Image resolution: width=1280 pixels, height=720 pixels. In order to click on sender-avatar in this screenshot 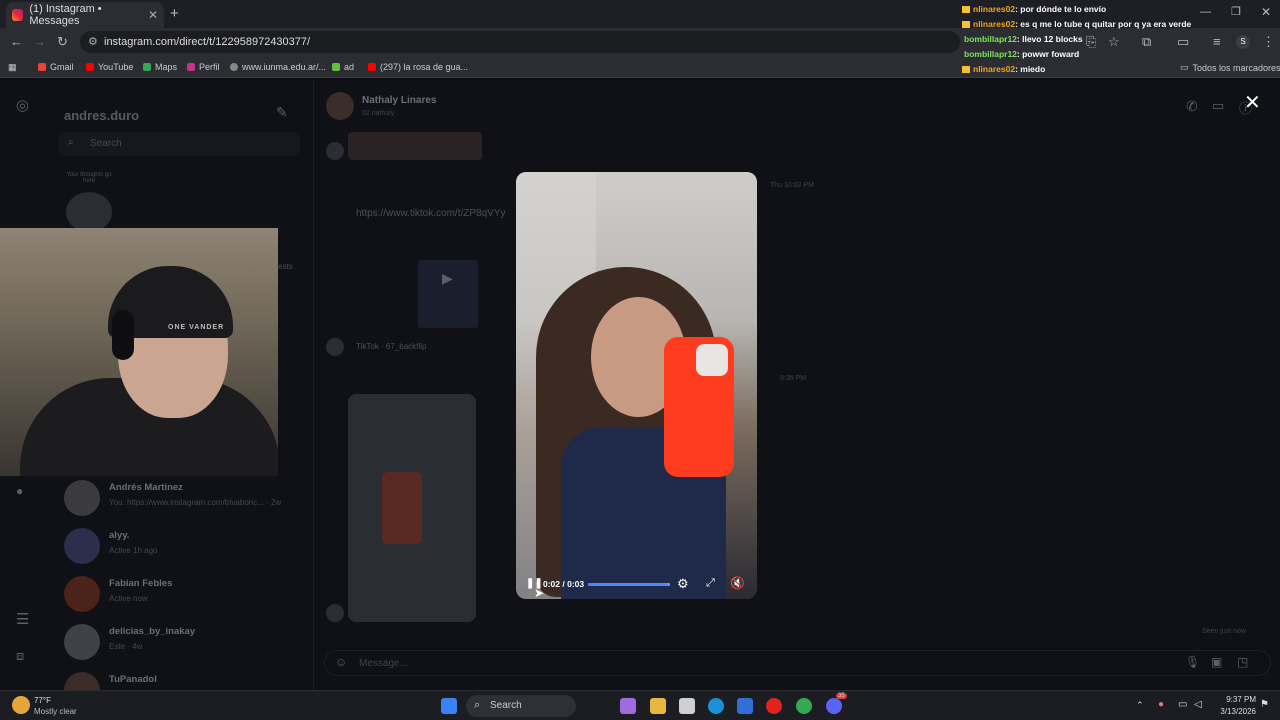, I will do `click(335, 613)`.